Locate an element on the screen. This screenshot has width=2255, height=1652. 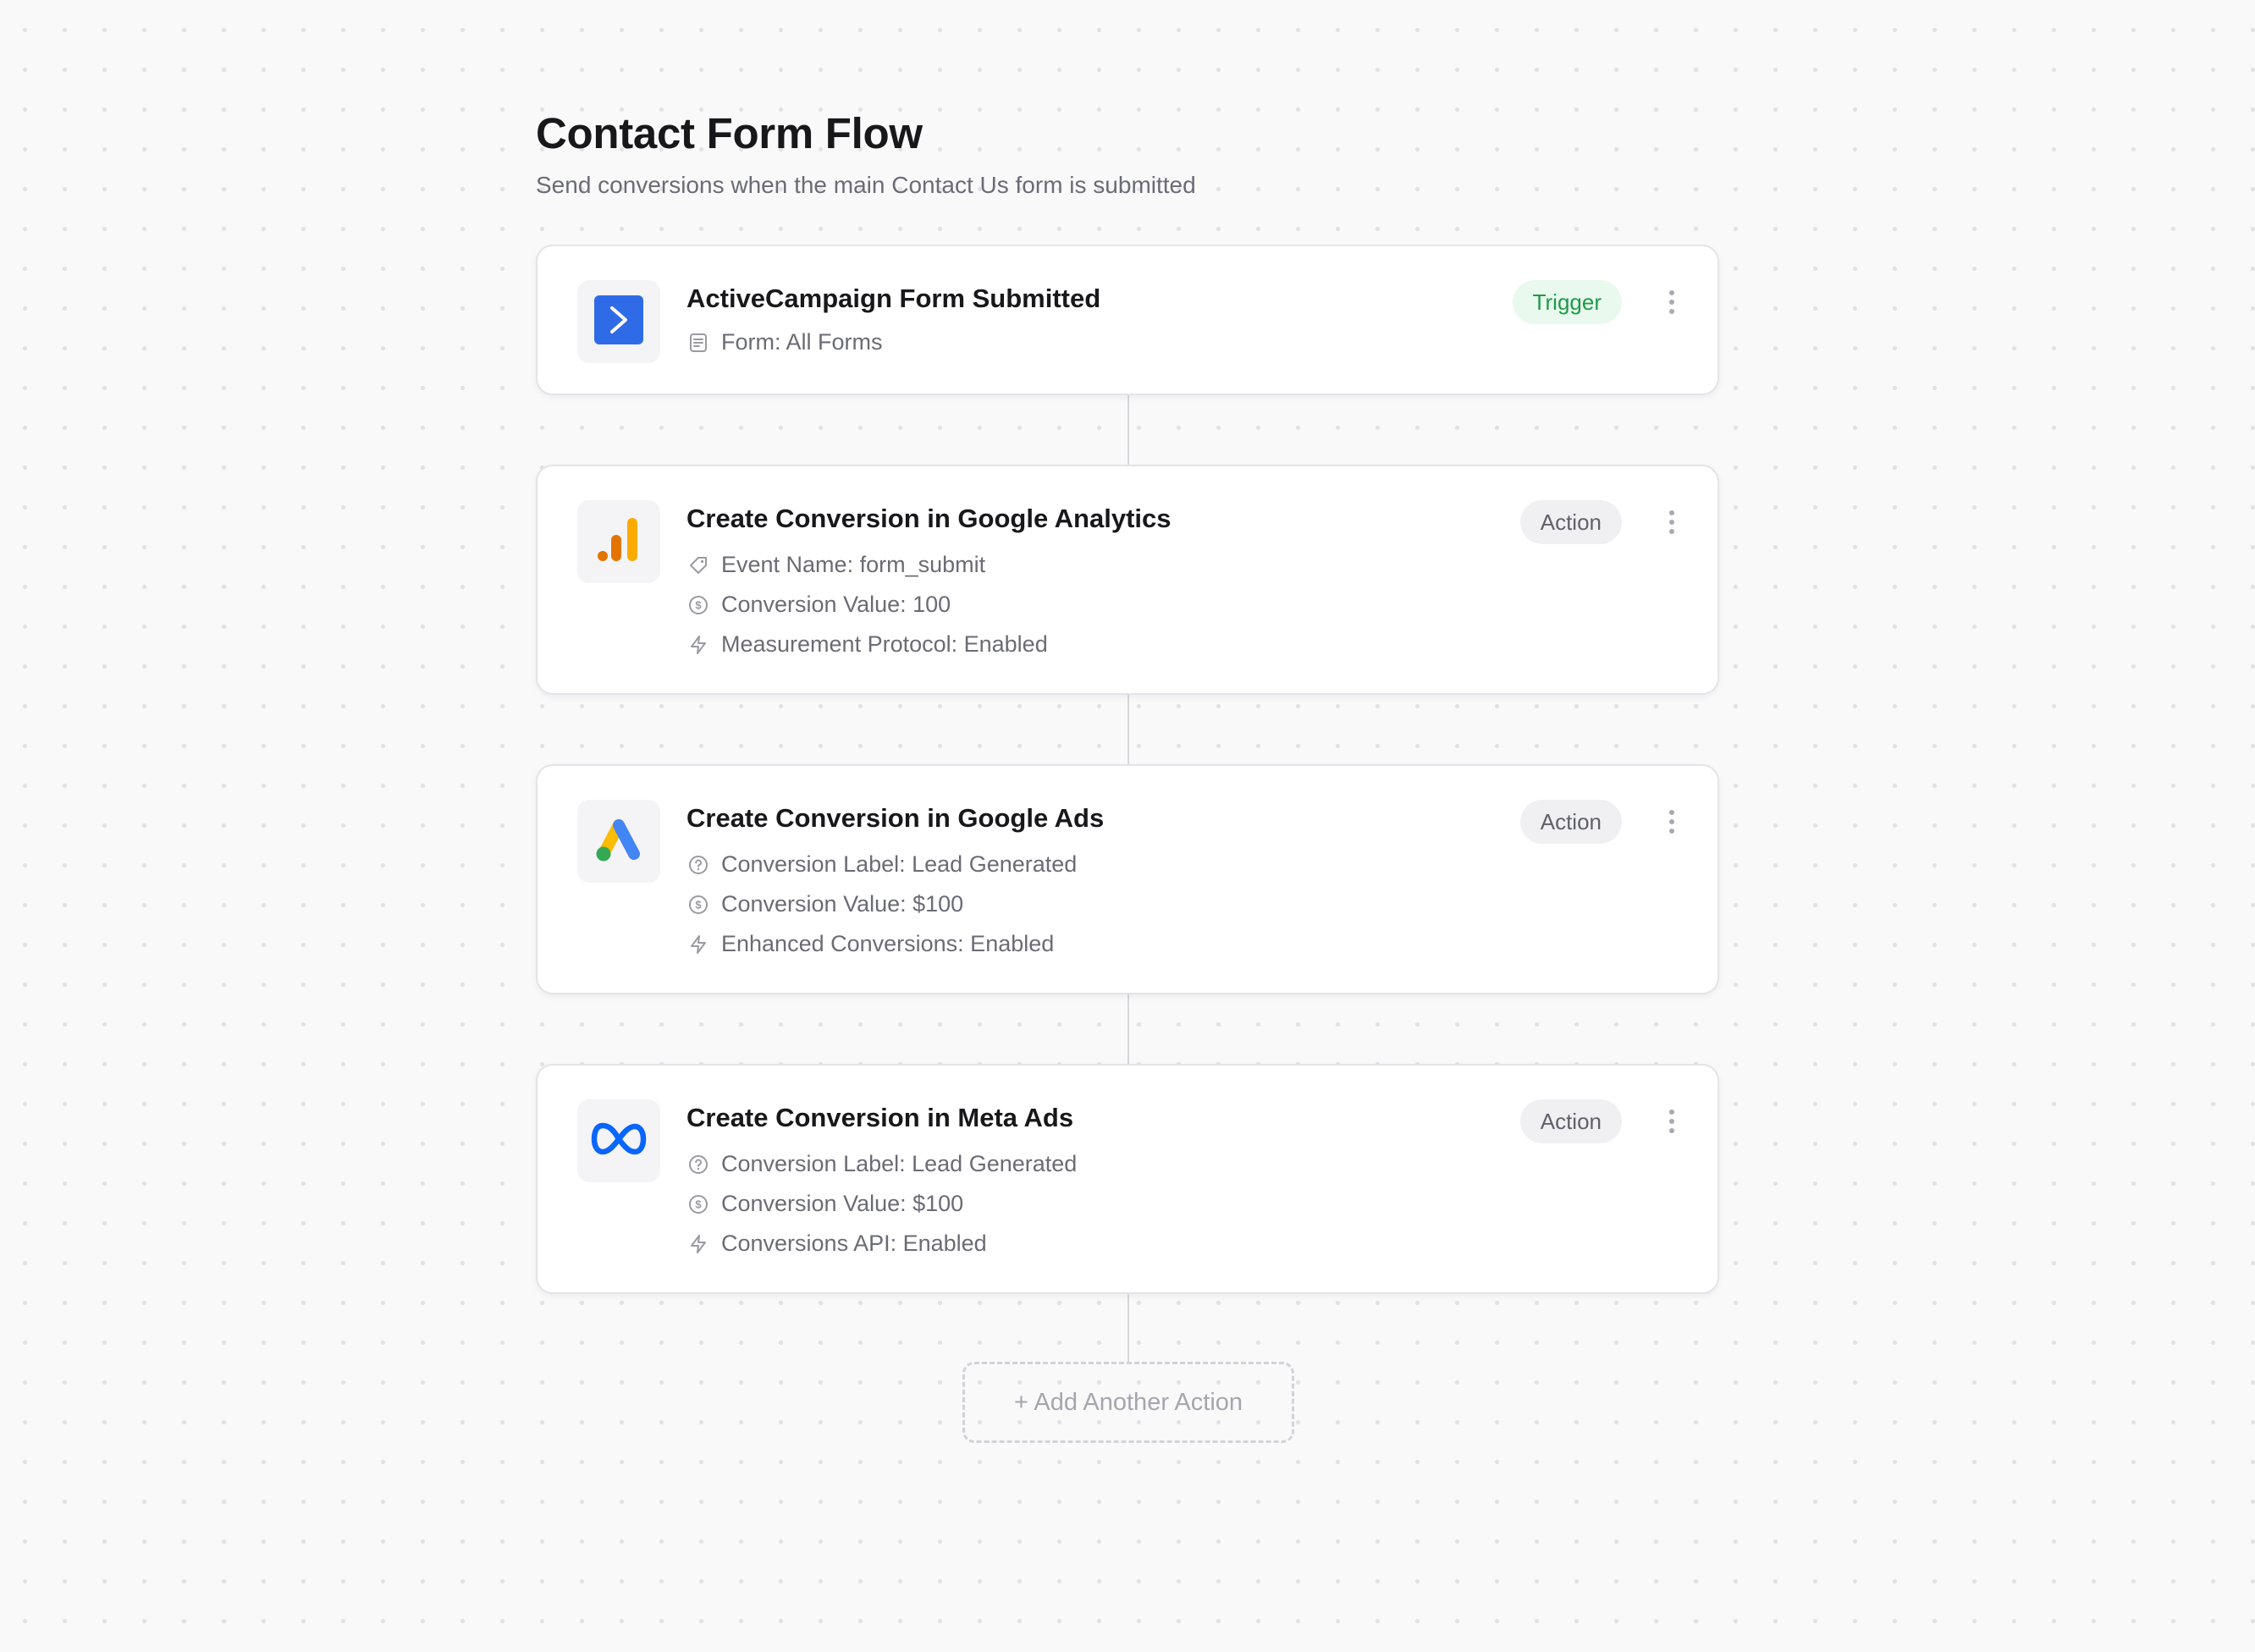
step-detail: Conversions API: Enabled is located at coordinates (836, 1244).